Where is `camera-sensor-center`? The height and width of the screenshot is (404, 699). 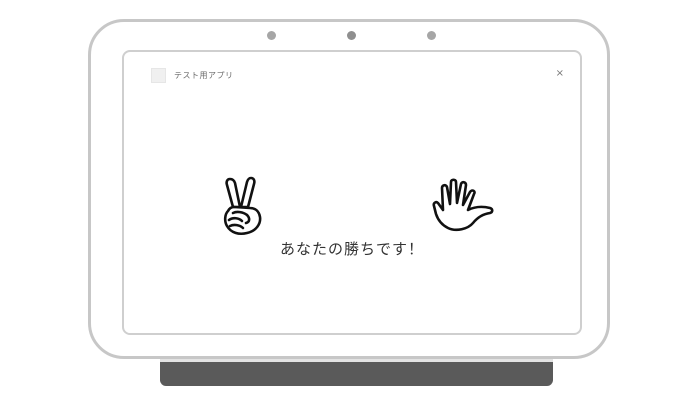 camera-sensor-center is located at coordinates (351, 35).